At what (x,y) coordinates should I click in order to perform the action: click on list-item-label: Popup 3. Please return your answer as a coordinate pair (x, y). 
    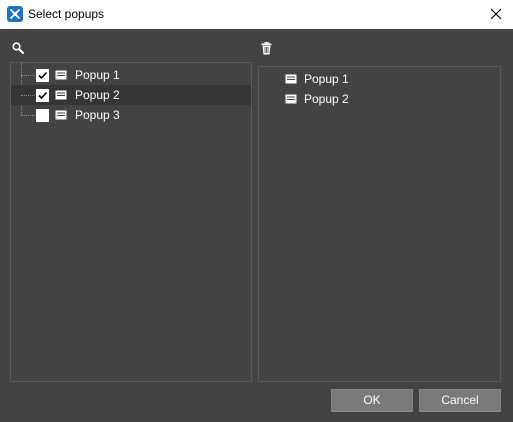
    Looking at the image, I should click on (97, 115).